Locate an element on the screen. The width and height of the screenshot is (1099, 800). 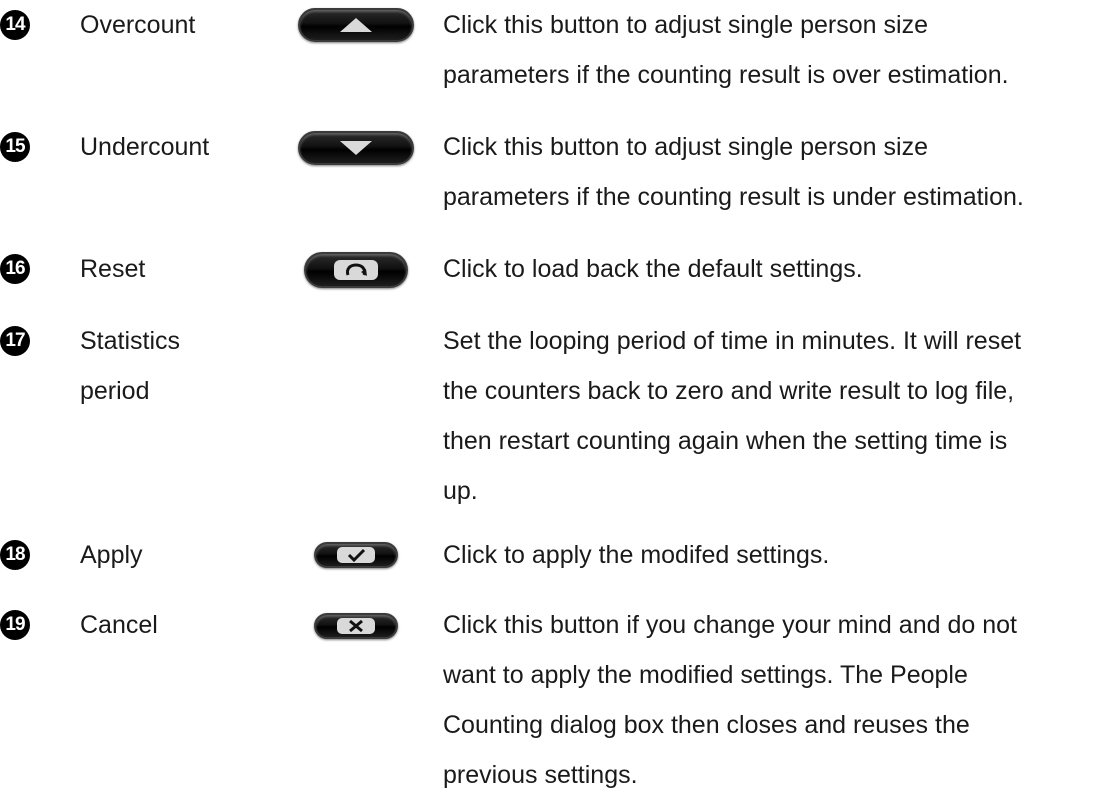
number-badge: 15 is located at coordinates (15, 147).